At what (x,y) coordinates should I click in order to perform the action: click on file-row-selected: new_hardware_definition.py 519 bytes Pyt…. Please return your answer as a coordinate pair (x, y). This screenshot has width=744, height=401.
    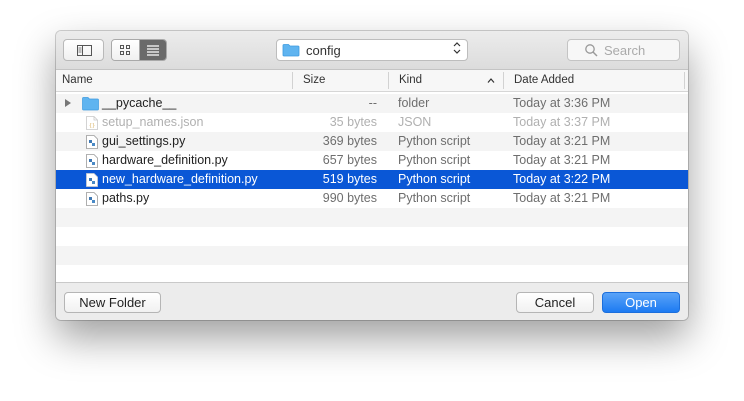
    Looking at the image, I should click on (372, 179).